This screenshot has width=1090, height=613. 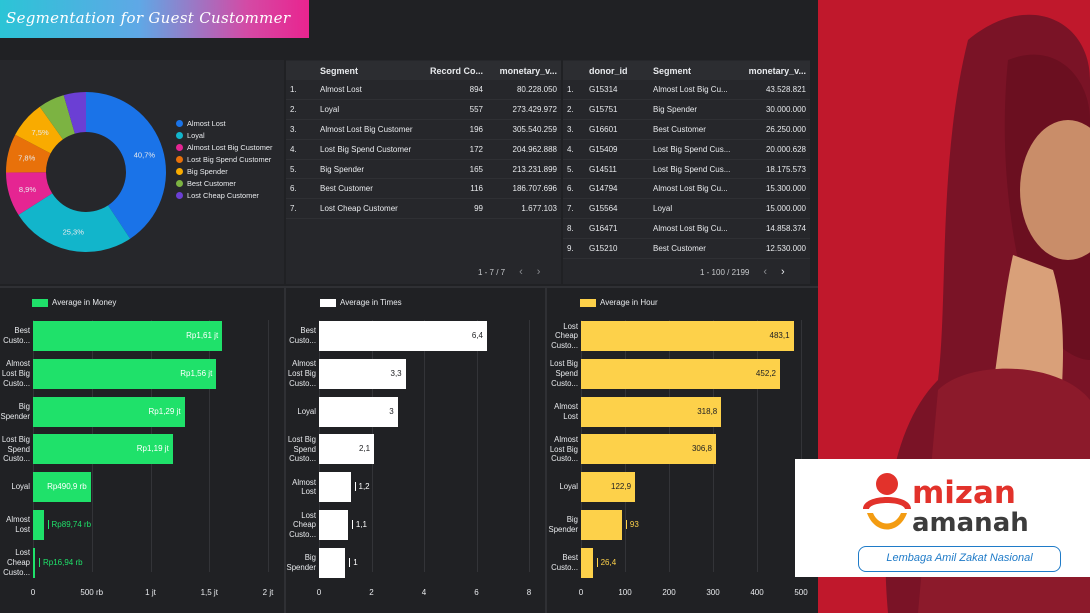 I want to click on table-cell: 273.429.972, so click(x=524, y=110).